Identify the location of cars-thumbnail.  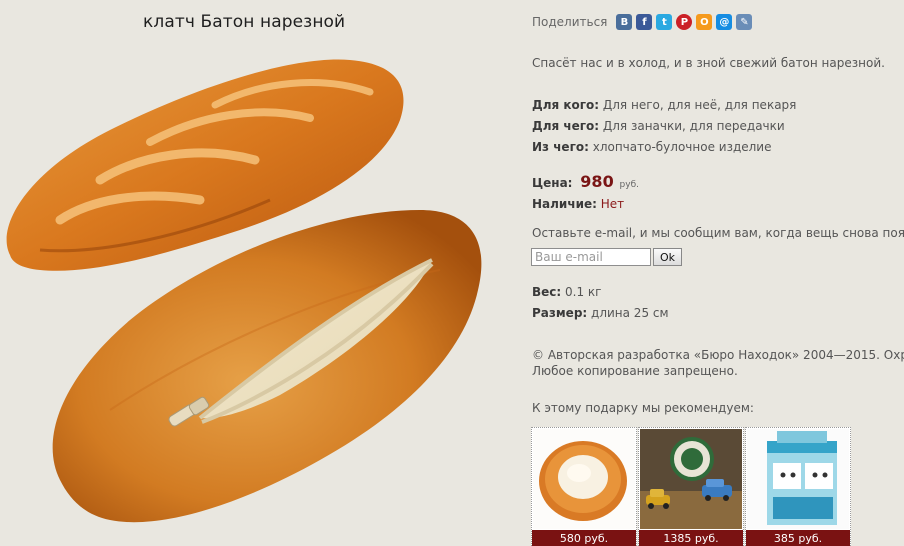
(691, 479).